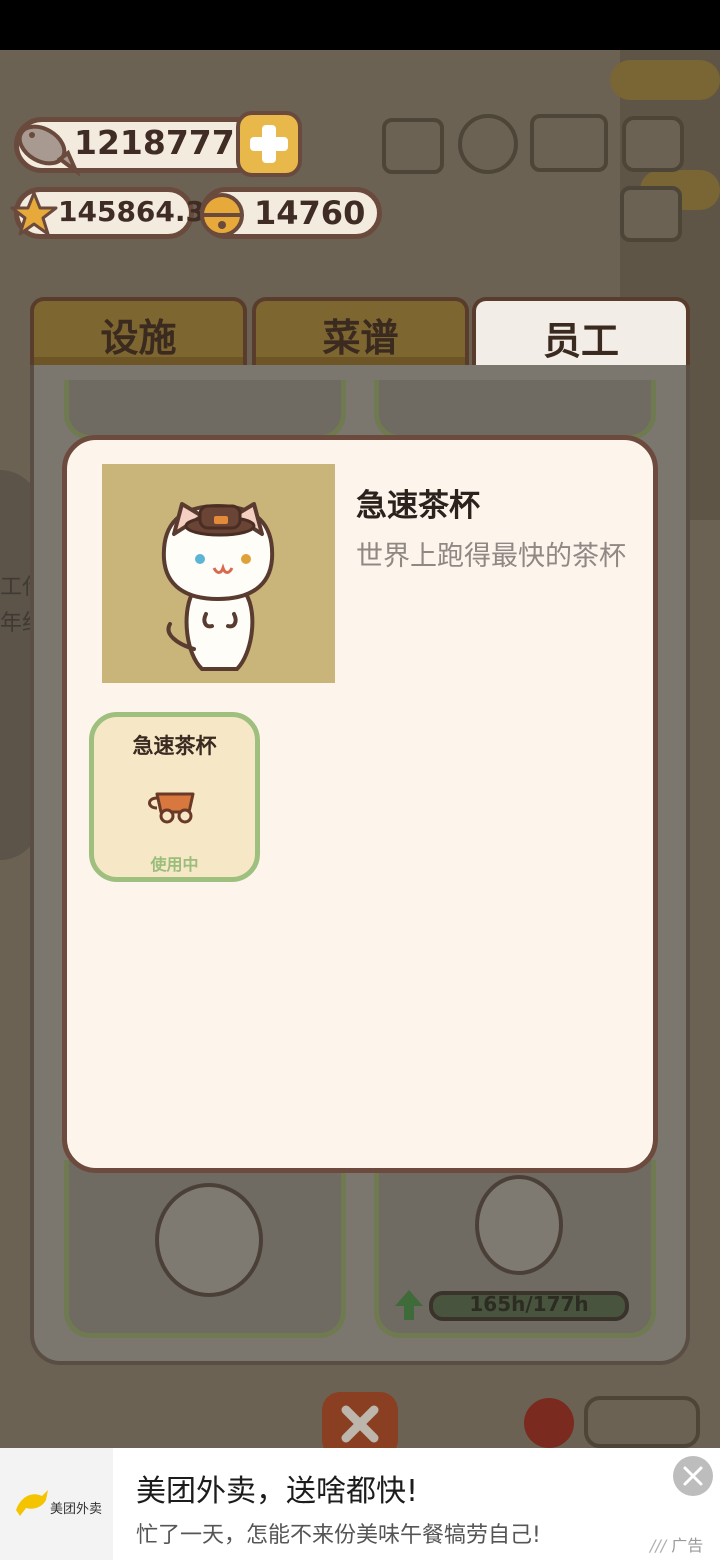 The height and width of the screenshot is (1560, 720). I want to click on ad-tag-label: 广告, so click(687, 1545).